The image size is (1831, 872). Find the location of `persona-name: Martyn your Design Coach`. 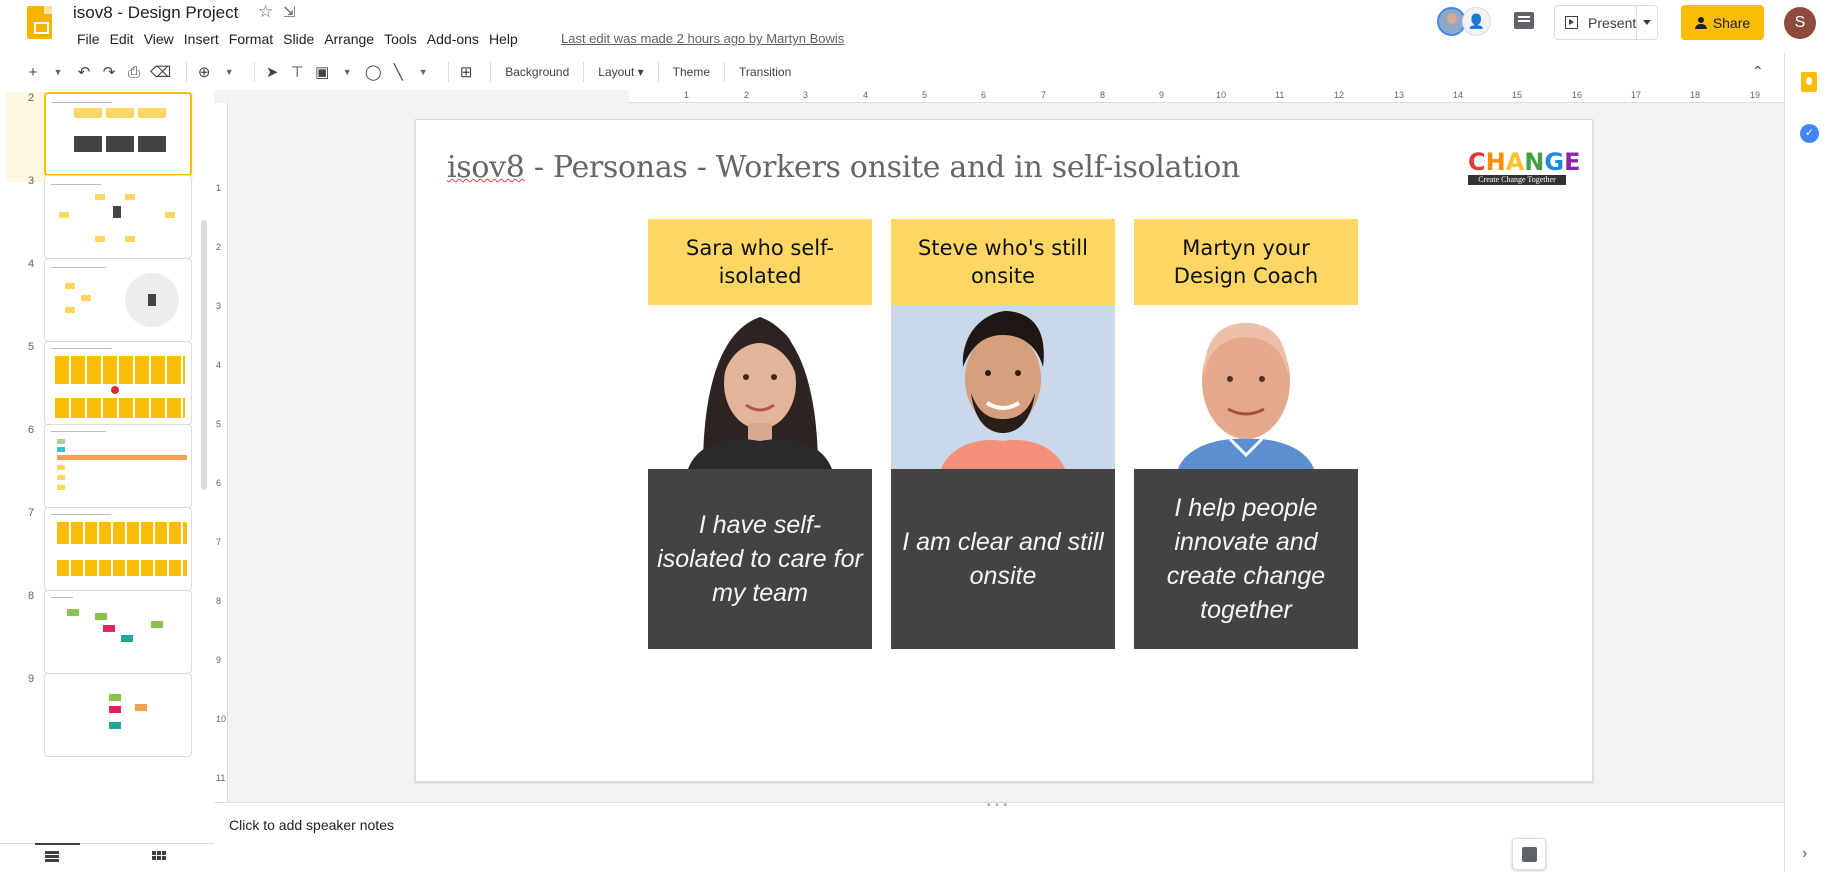

persona-name: Martyn your Design Coach is located at coordinates (1246, 262).